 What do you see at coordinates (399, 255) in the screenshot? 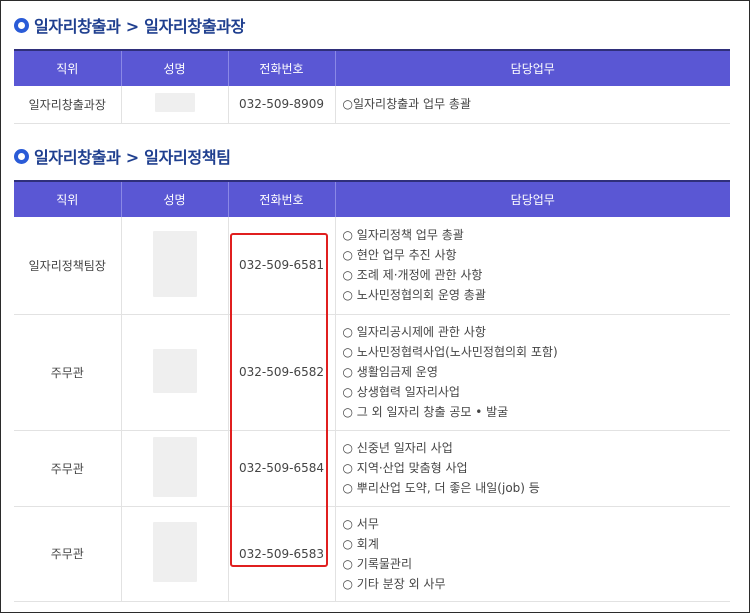
I see `duty-item: ○ 현안 업무 추진 사항` at bounding box center [399, 255].